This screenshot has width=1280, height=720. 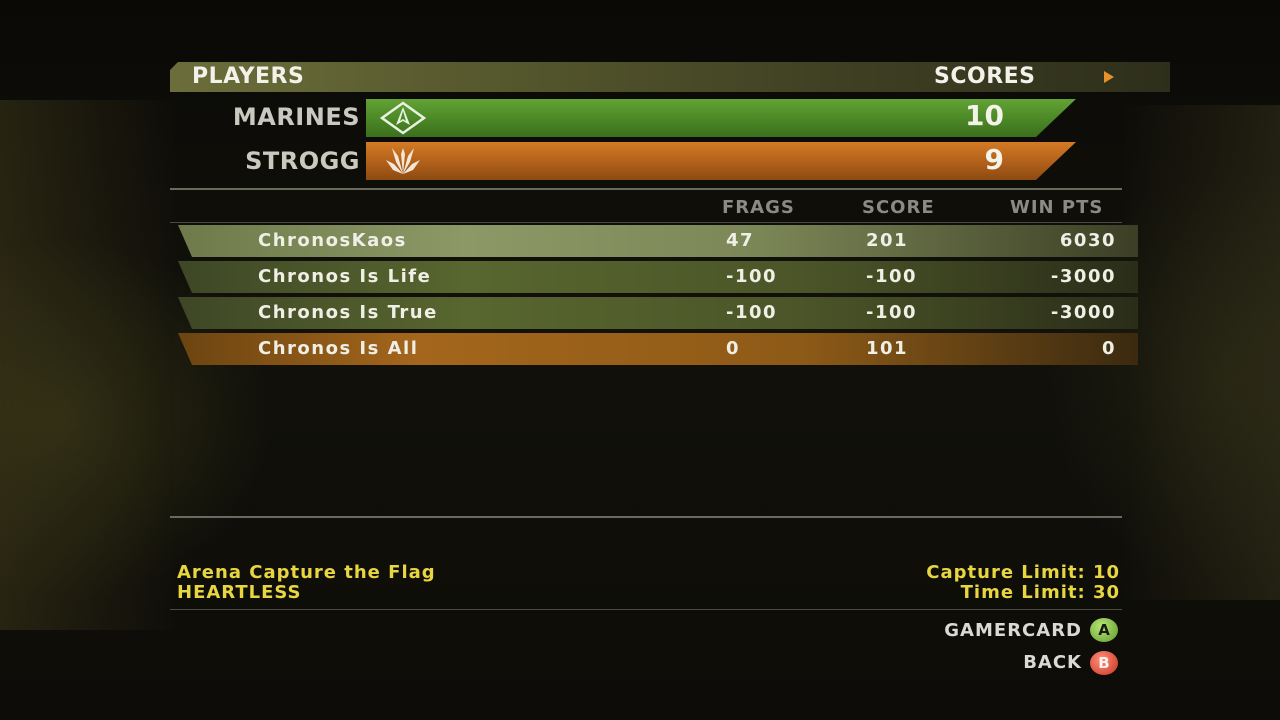 I want to click on player-win-pts: 0, so click(x=1108, y=348).